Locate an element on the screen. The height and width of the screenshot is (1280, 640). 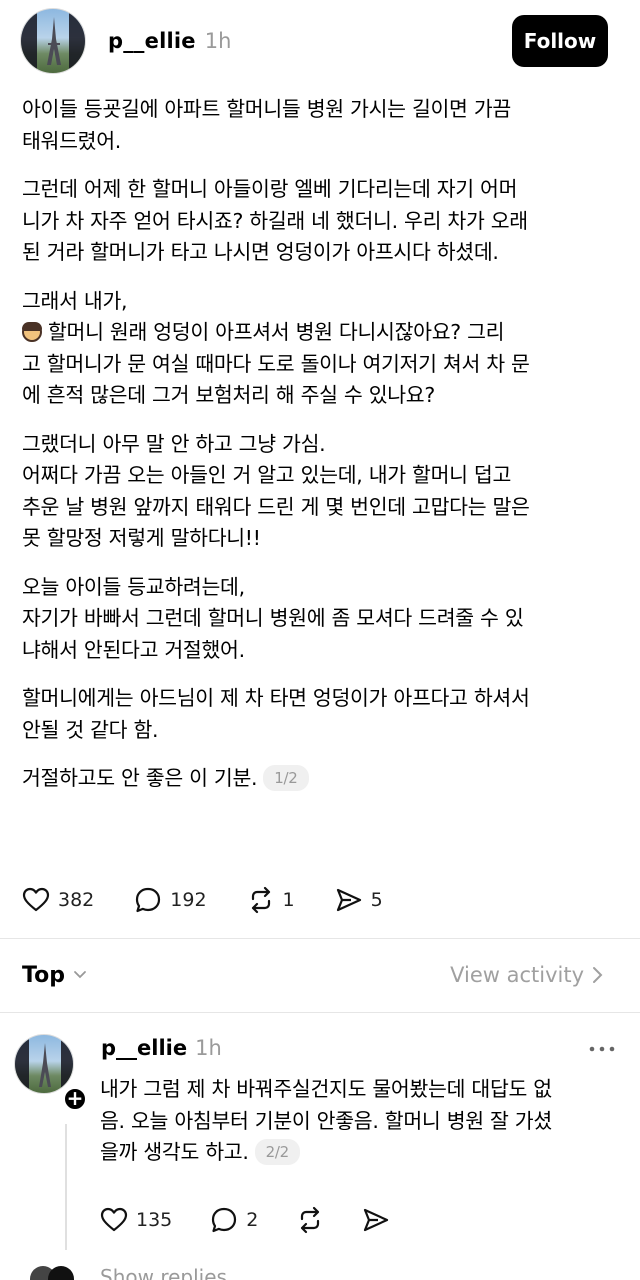
comment-count: 192 is located at coordinates (188, 900).